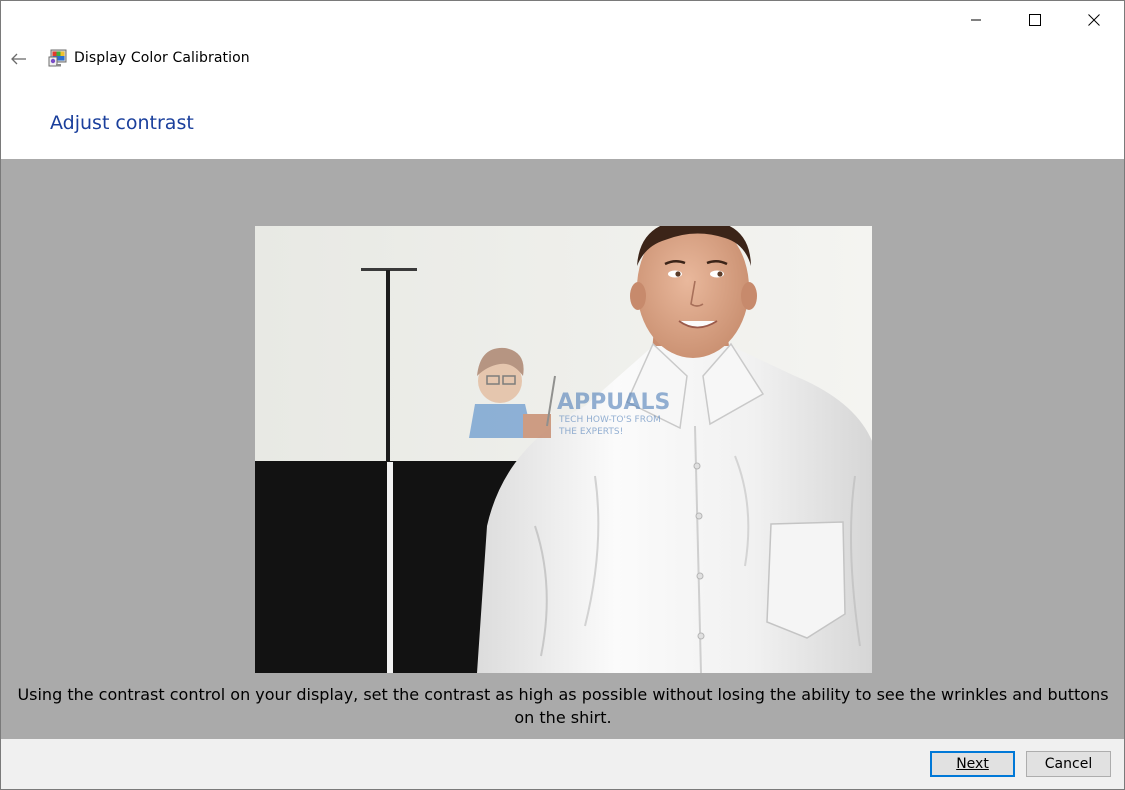 The width and height of the screenshot is (1125, 790). I want to click on close-button, so click(1094, 20).